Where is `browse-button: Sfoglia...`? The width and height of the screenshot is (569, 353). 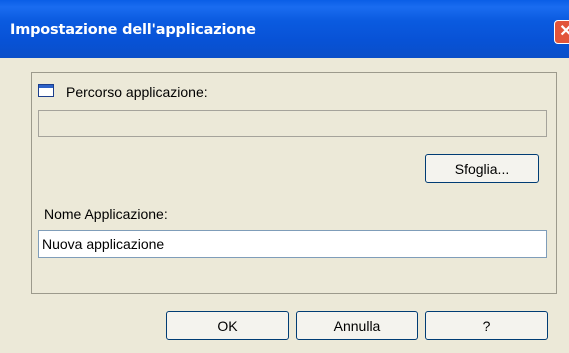 browse-button: Sfoglia... is located at coordinates (482, 168).